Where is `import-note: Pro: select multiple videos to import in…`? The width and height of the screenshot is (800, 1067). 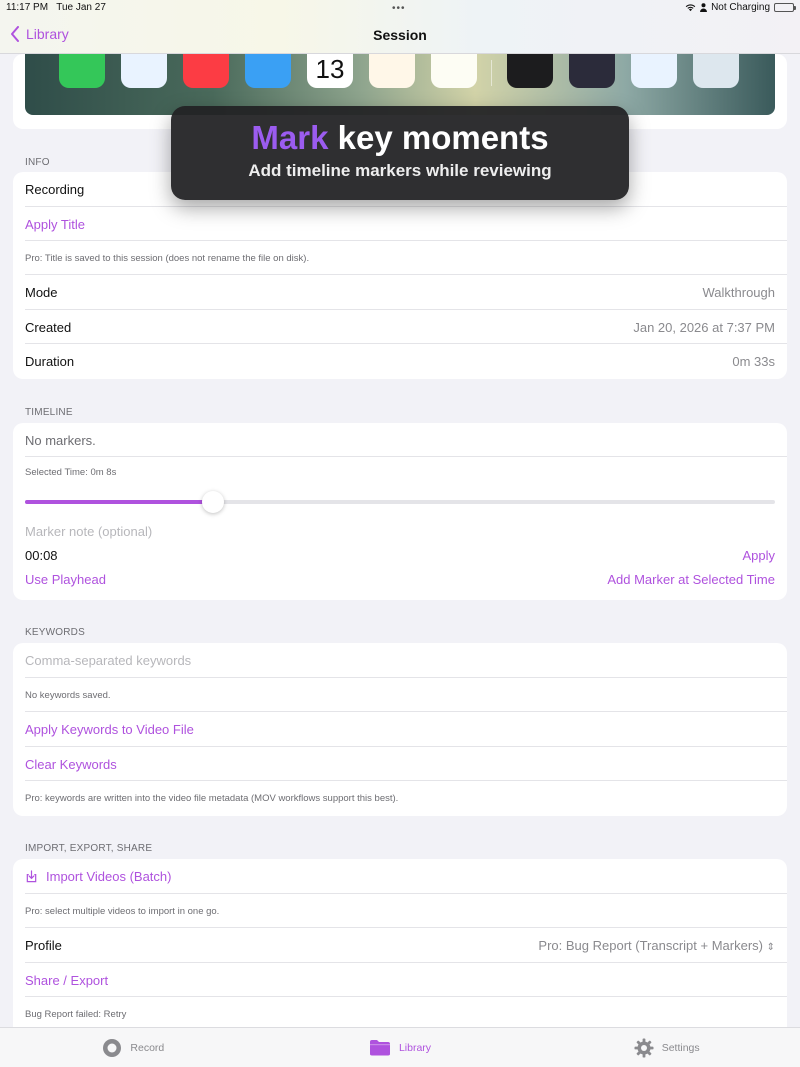 import-note: Pro: select multiple videos to import in… is located at coordinates (400, 911).